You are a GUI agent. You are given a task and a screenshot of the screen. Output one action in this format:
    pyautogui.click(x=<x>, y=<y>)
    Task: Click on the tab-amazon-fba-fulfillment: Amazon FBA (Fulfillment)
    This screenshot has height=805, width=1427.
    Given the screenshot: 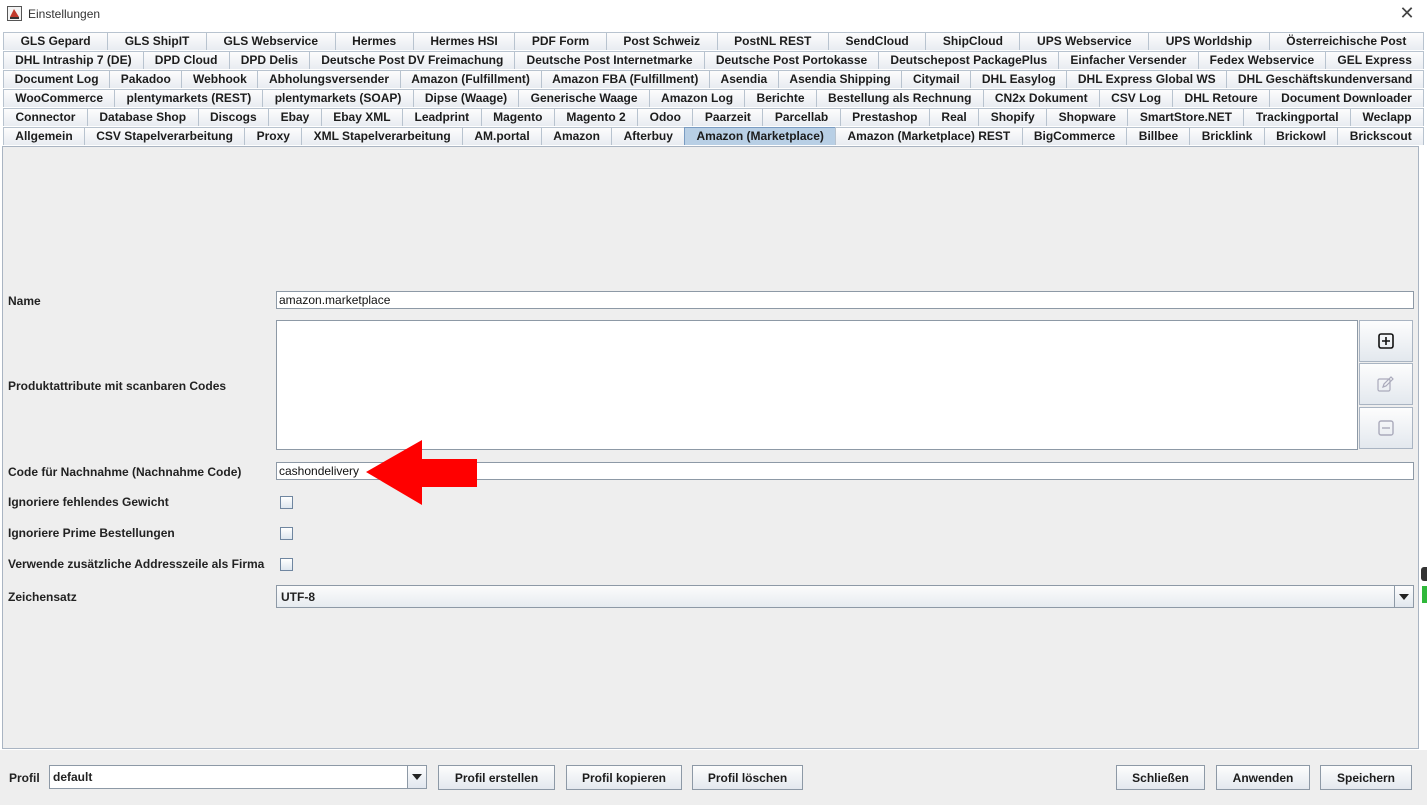 What is the action you would take?
    pyautogui.click(x=625, y=79)
    